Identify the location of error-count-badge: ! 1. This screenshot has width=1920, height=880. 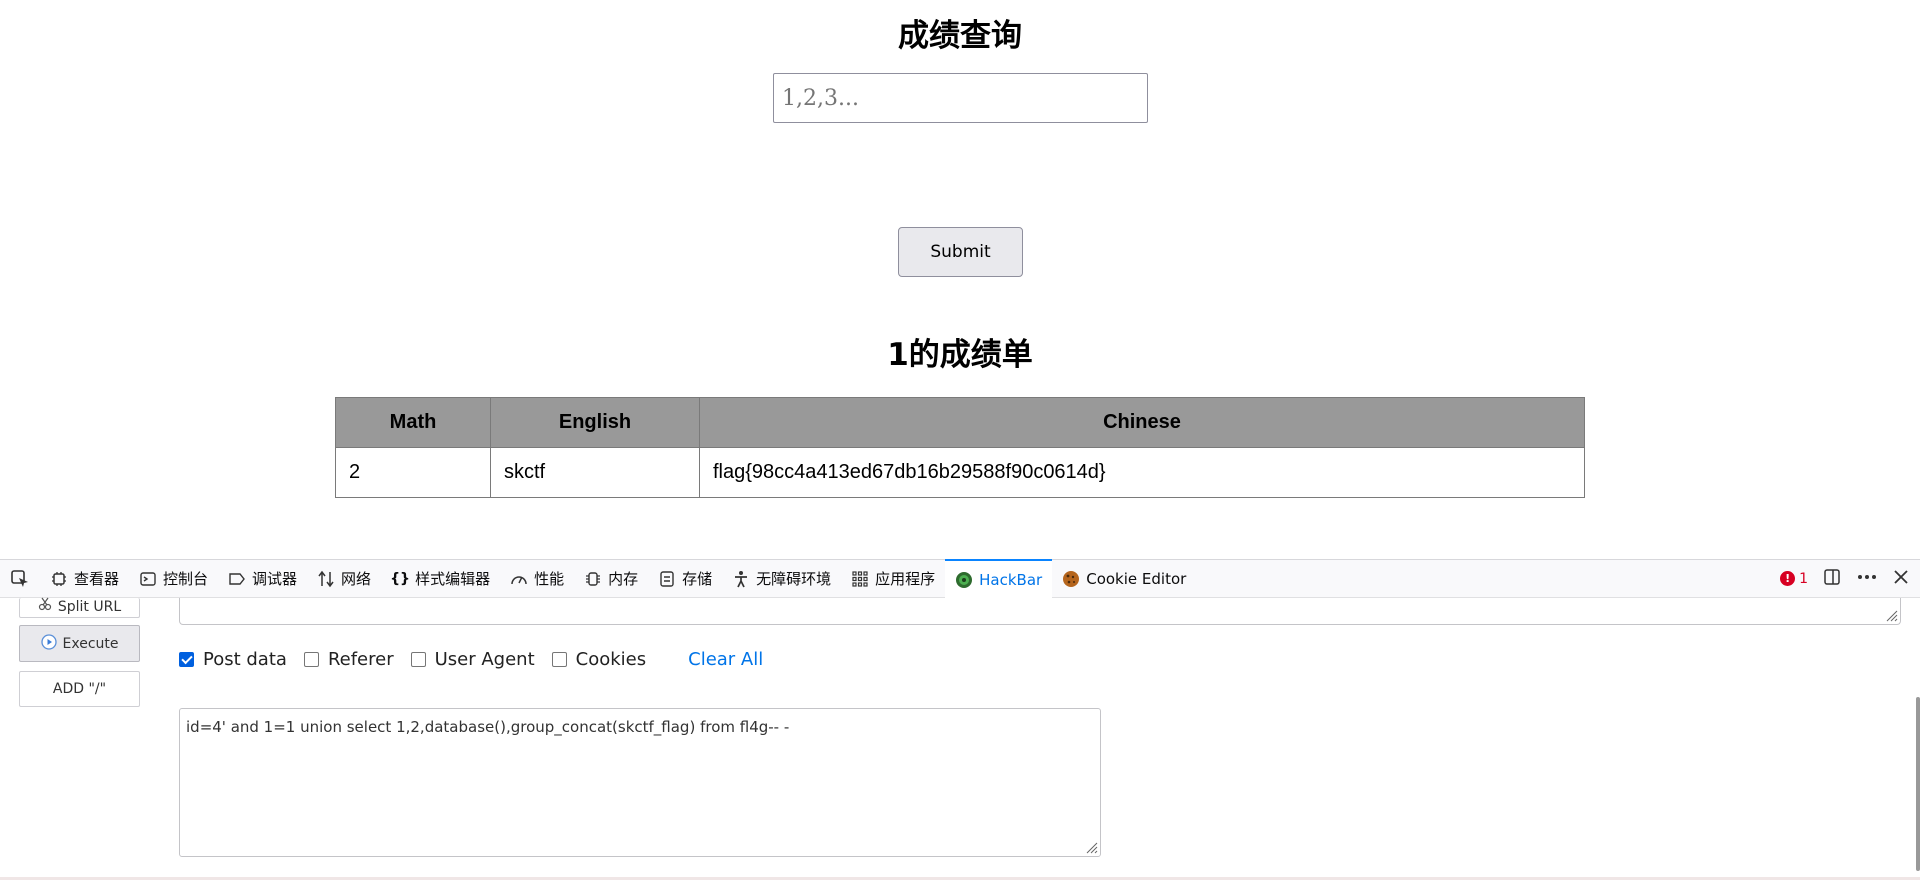
(1794, 579).